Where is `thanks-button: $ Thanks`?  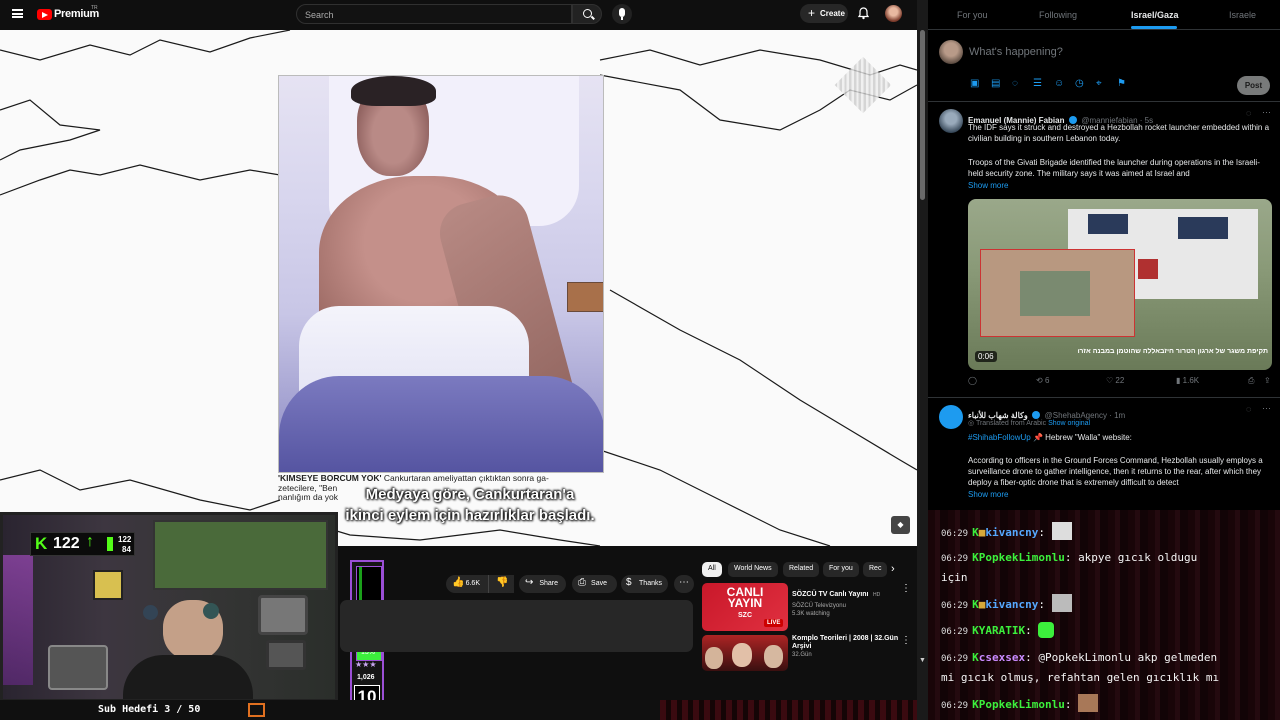
thanks-button: $ Thanks is located at coordinates (644, 584).